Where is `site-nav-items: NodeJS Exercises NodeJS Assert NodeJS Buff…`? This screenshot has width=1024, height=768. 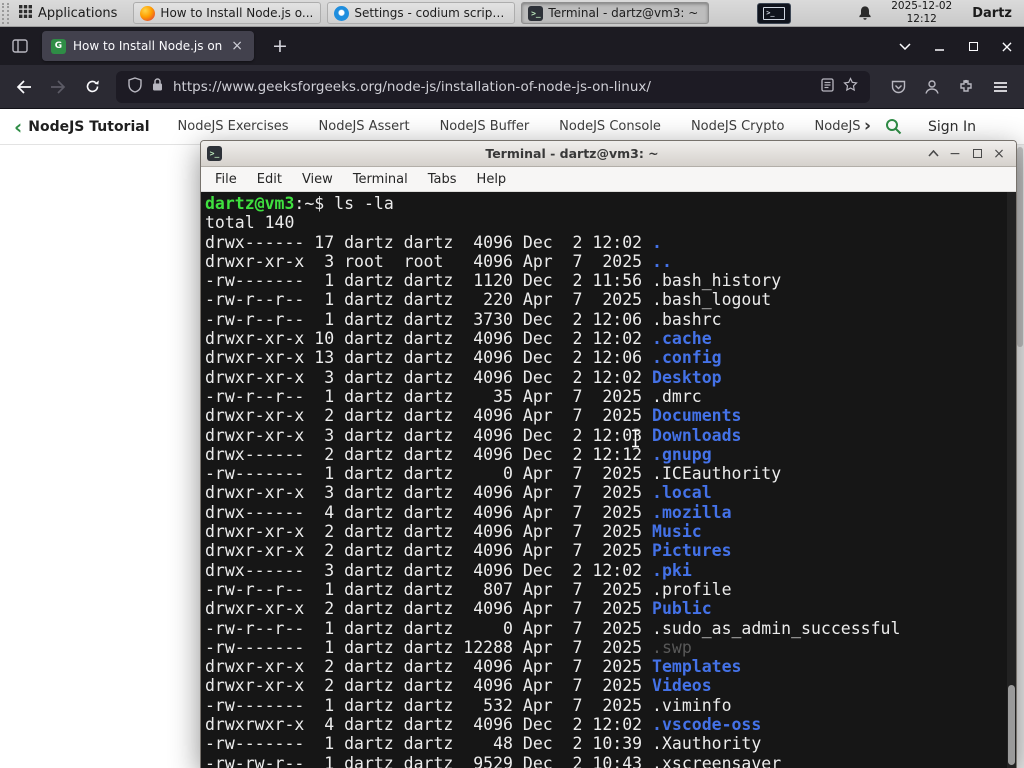 site-nav-items: NodeJS Exercises NodeJS Assert NodeJS Buff… is located at coordinates (519, 126).